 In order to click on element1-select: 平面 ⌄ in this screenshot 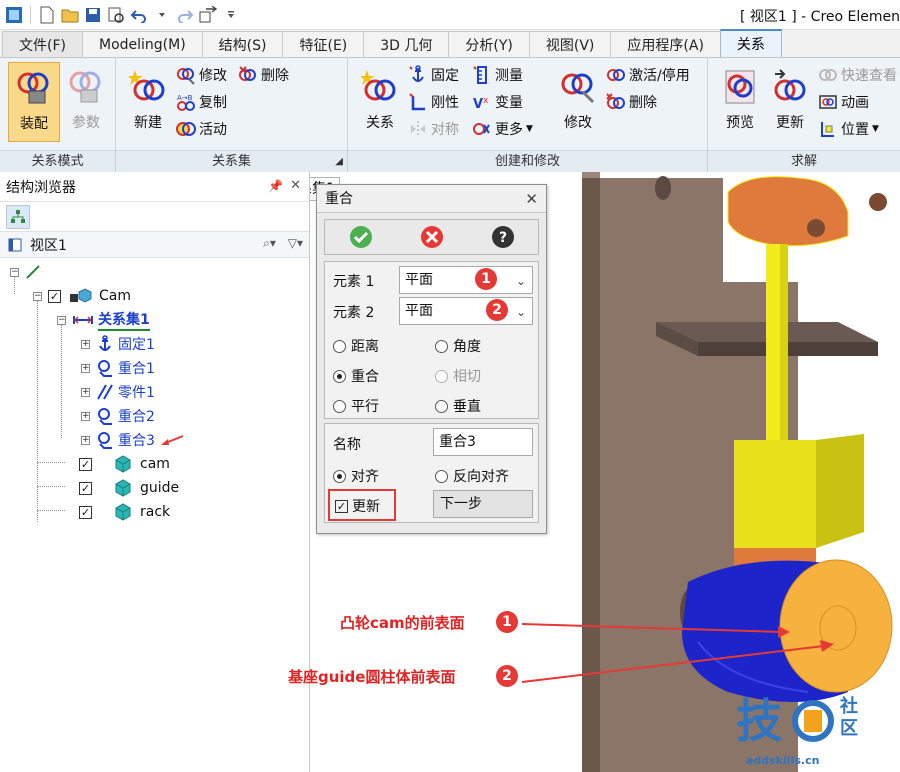, I will do `click(466, 280)`.